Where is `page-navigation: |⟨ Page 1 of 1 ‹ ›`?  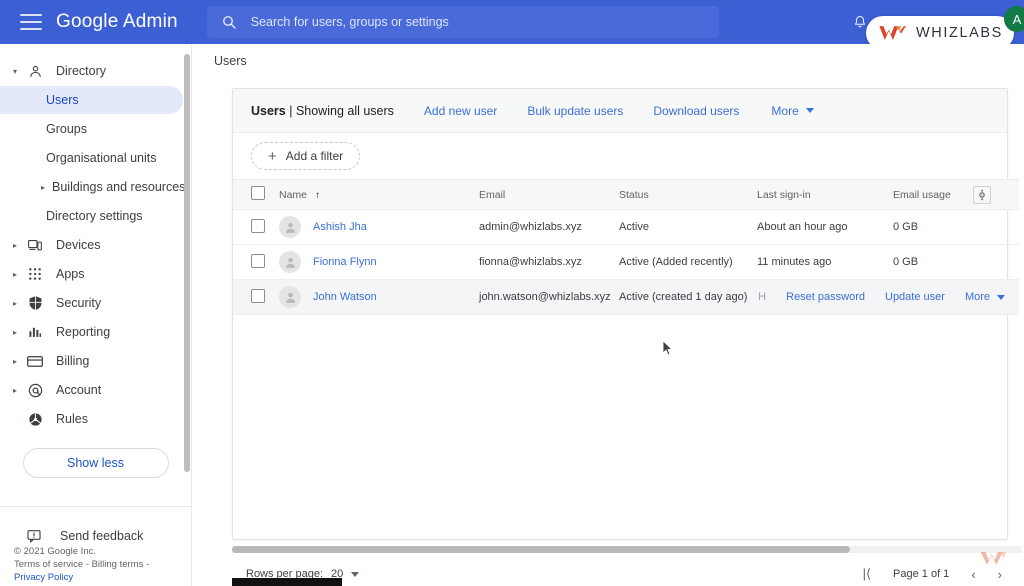
page-navigation: |⟨ Page 1 of 1 ‹ › is located at coordinates (932, 574).